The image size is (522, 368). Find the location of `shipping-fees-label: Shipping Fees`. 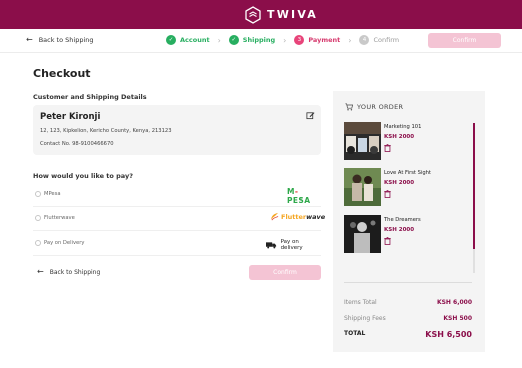

shipping-fees-label: Shipping Fees is located at coordinates (365, 318).